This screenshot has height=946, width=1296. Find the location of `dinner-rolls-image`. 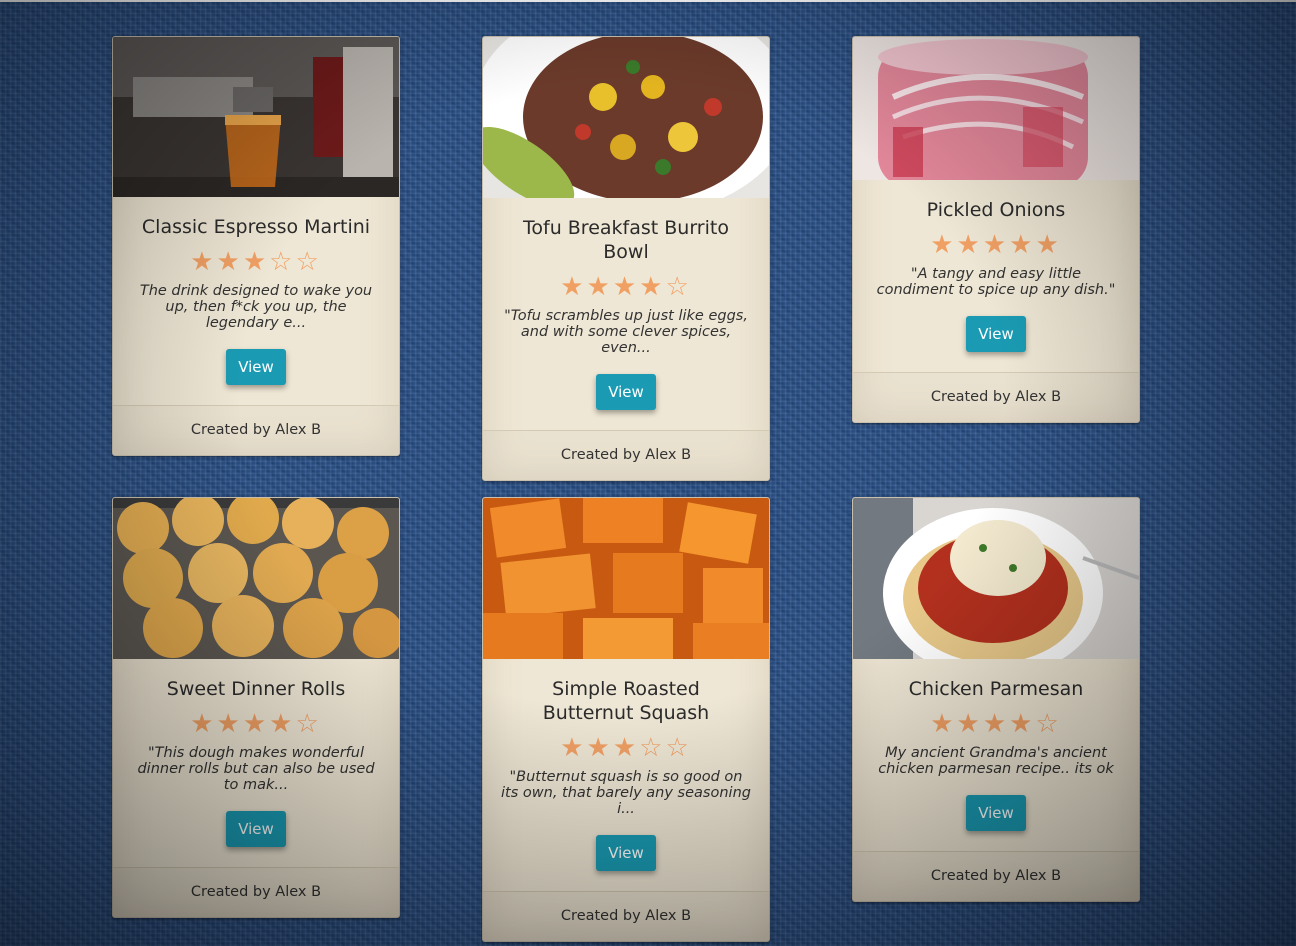

dinner-rolls-image is located at coordinates (256, 578).